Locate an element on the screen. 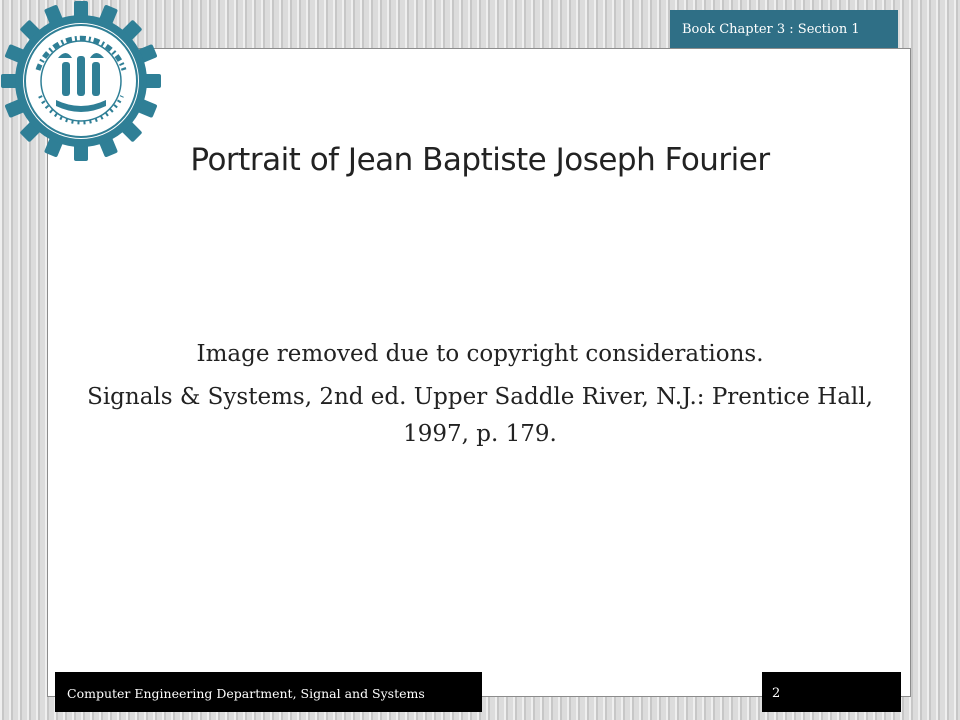 Image resolution: width=960 pixels, height=720 pixels. slide-title: Portrait of Jean Baptiste Joseph Fourier is located at coordinates (480, 160).